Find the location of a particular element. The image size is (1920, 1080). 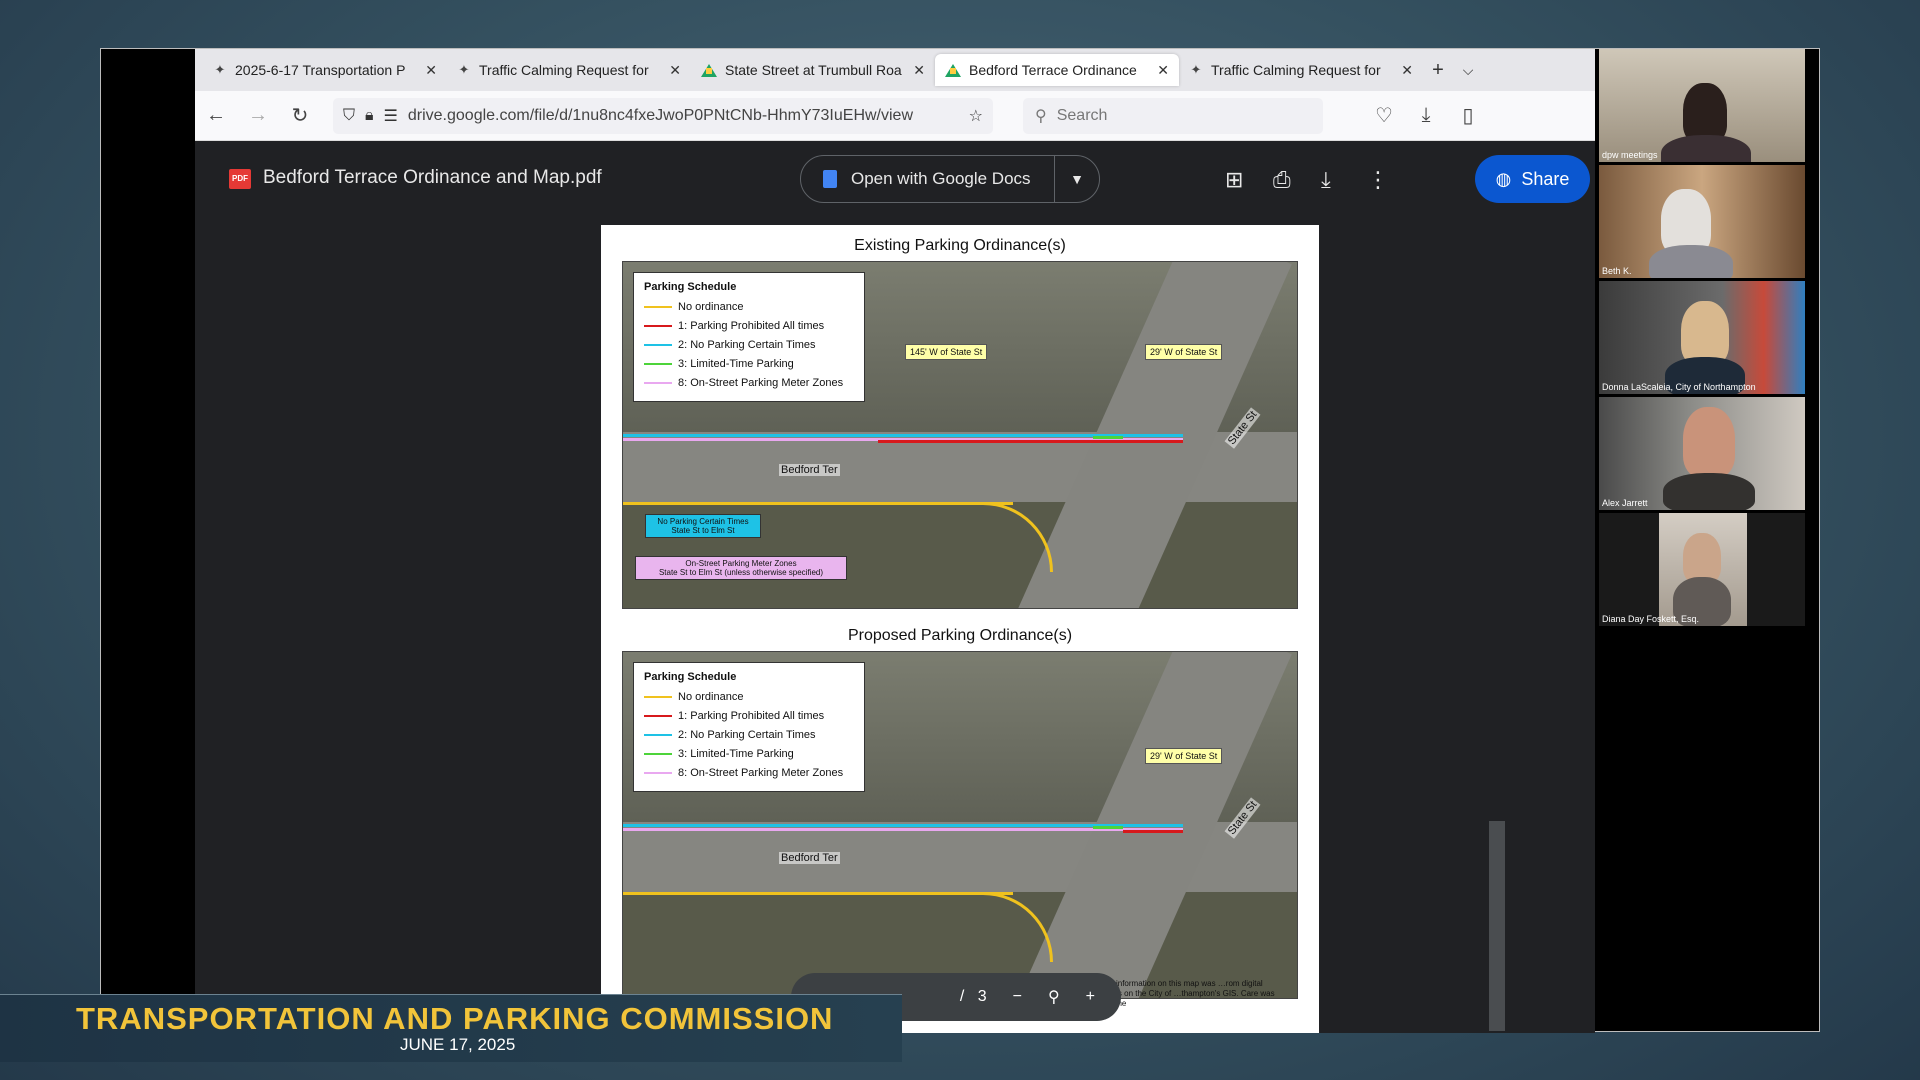

sidebar-icon: ▯ is located at coordinates (1468, 115).